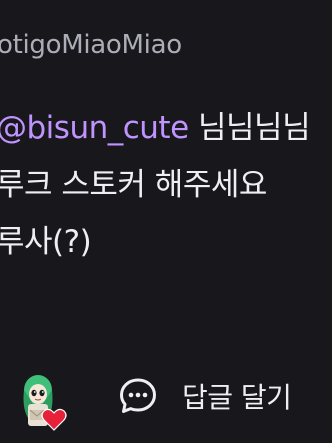 This screenshot has height=443, width=332. What do you see at coordinates (91, 45) in the screenshot?
I see `comment-username: otigoMiaoMiao` at bounding box center [91, 45].